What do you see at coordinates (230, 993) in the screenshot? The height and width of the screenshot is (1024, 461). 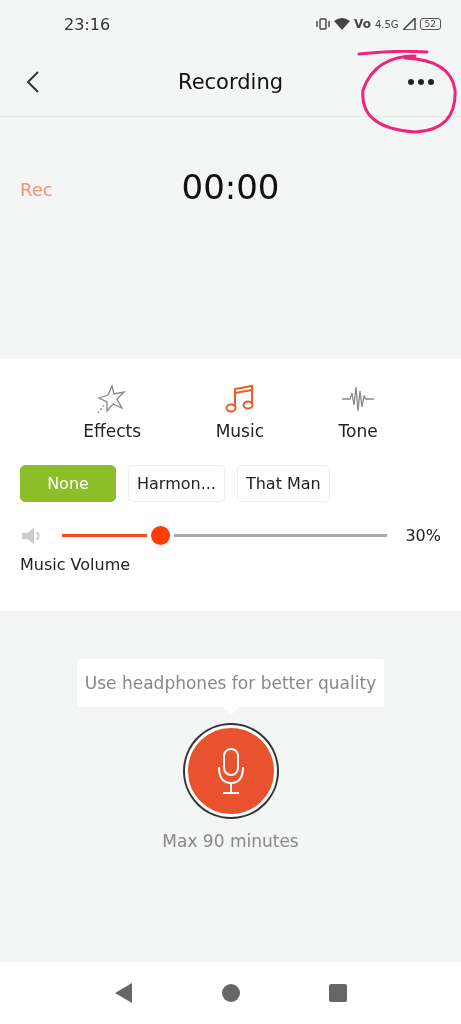 I see `home-nav-icon` at bounding box center [230, 993].